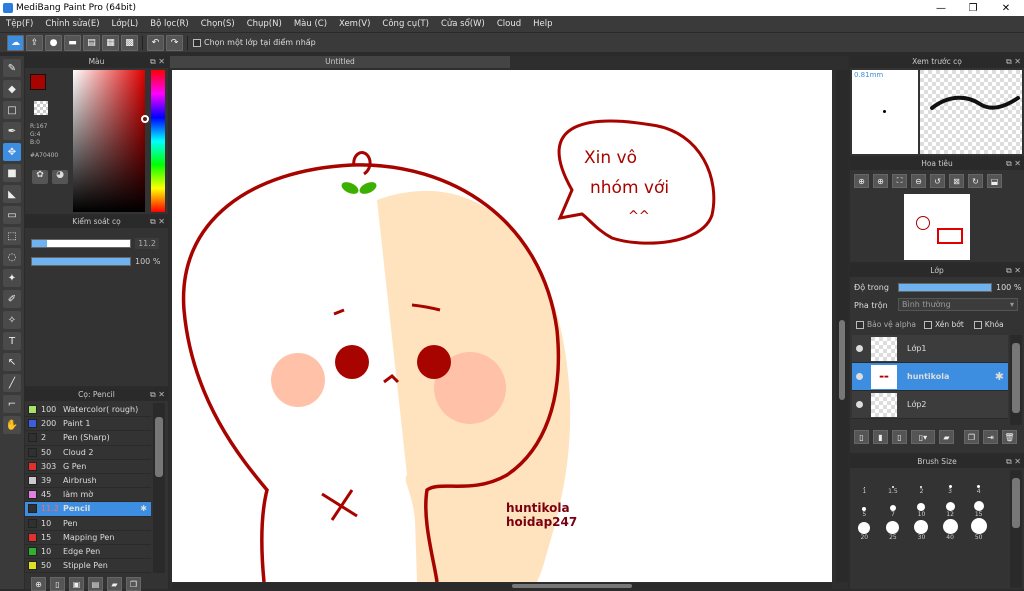 This screenshot has height=591, width=1024. What do you see at coordinates (12, 215) in the screenshot?
I see `gradient-tool-icon: ▭` at bounding box center [12, 215].